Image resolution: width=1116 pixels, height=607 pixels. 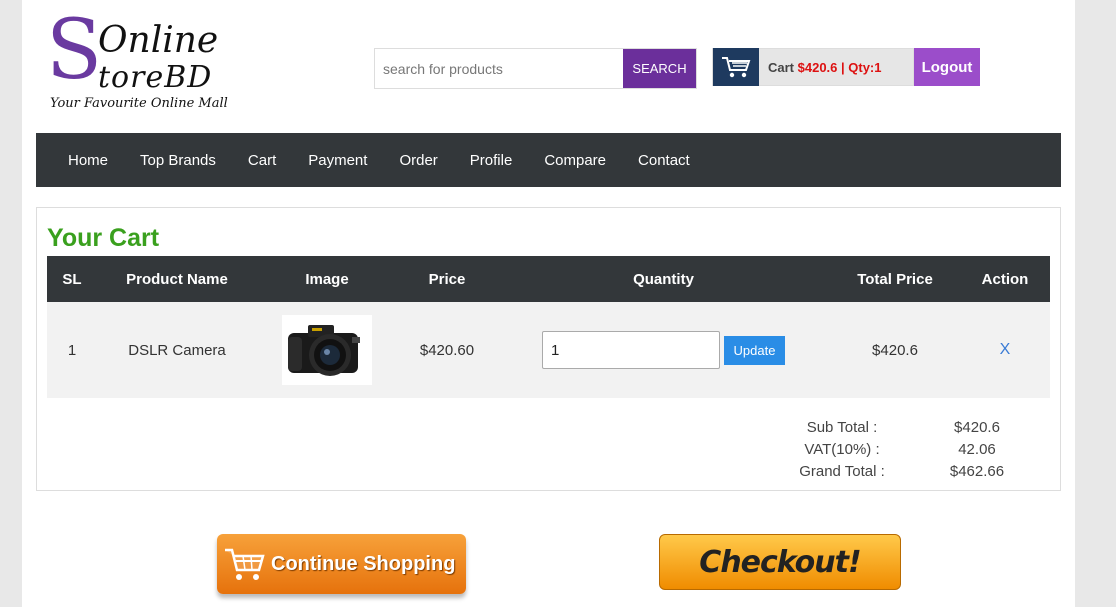 What do you see at coordinates (947, 67) in the screenshot?
I see `logout-button: Logout` at bounding box center [947, 67].